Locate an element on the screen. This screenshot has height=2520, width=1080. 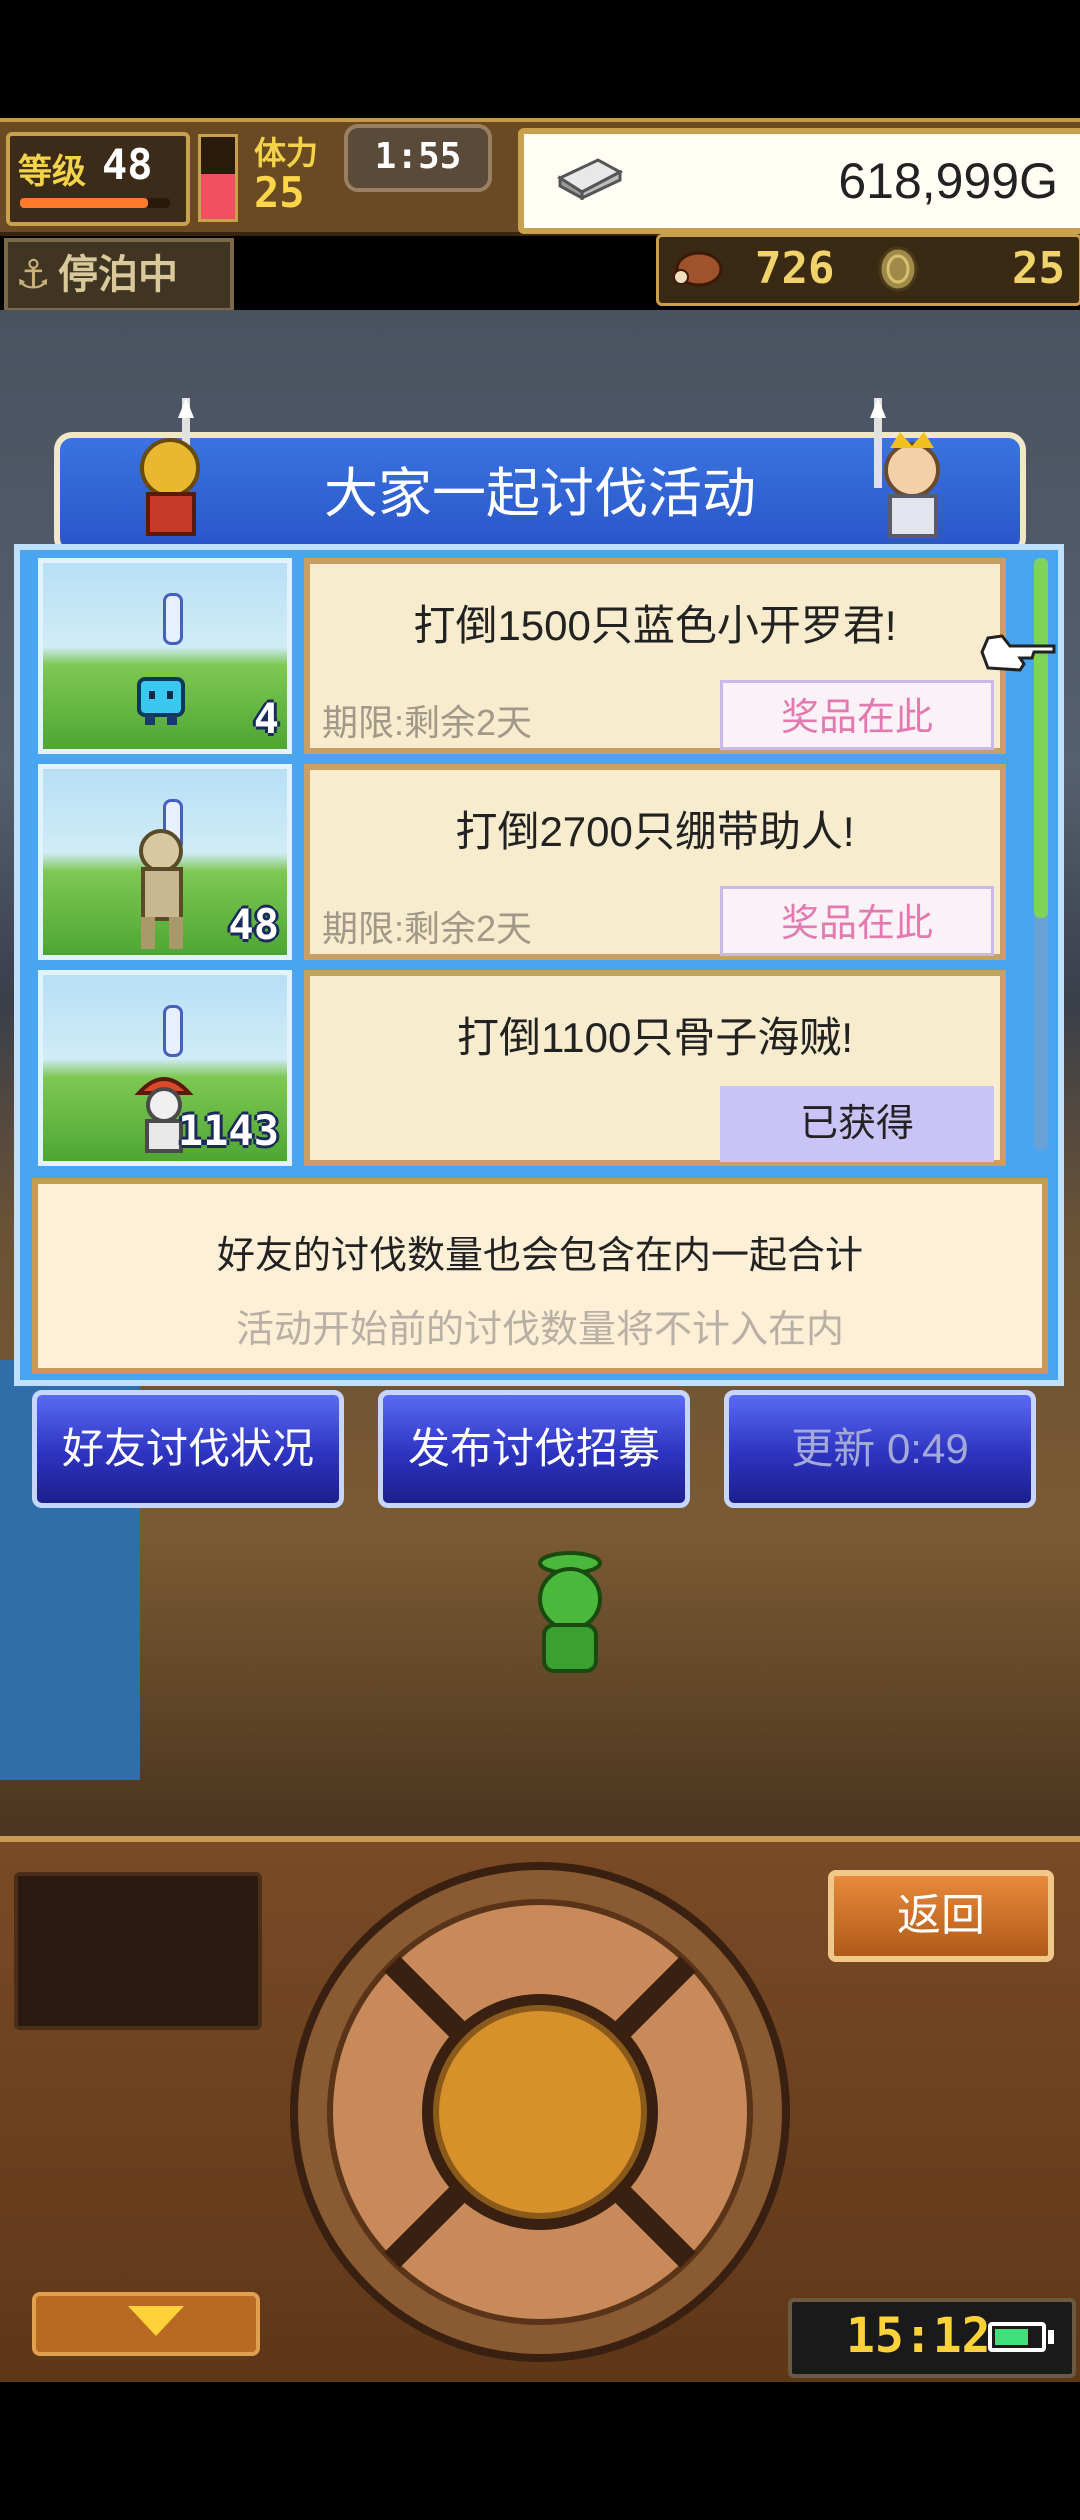
mummy-sprite-icon is located at coordinates (161, 889).